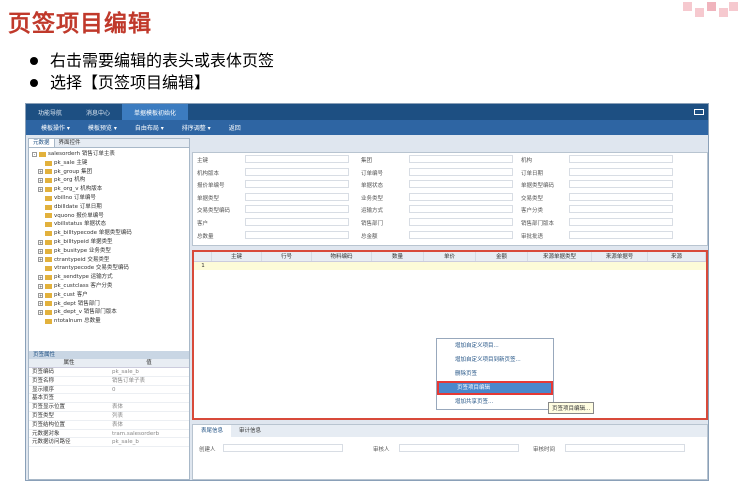 This screenshot has width=739, height=488. I want to click on table-row: 1, so click(450, 266).